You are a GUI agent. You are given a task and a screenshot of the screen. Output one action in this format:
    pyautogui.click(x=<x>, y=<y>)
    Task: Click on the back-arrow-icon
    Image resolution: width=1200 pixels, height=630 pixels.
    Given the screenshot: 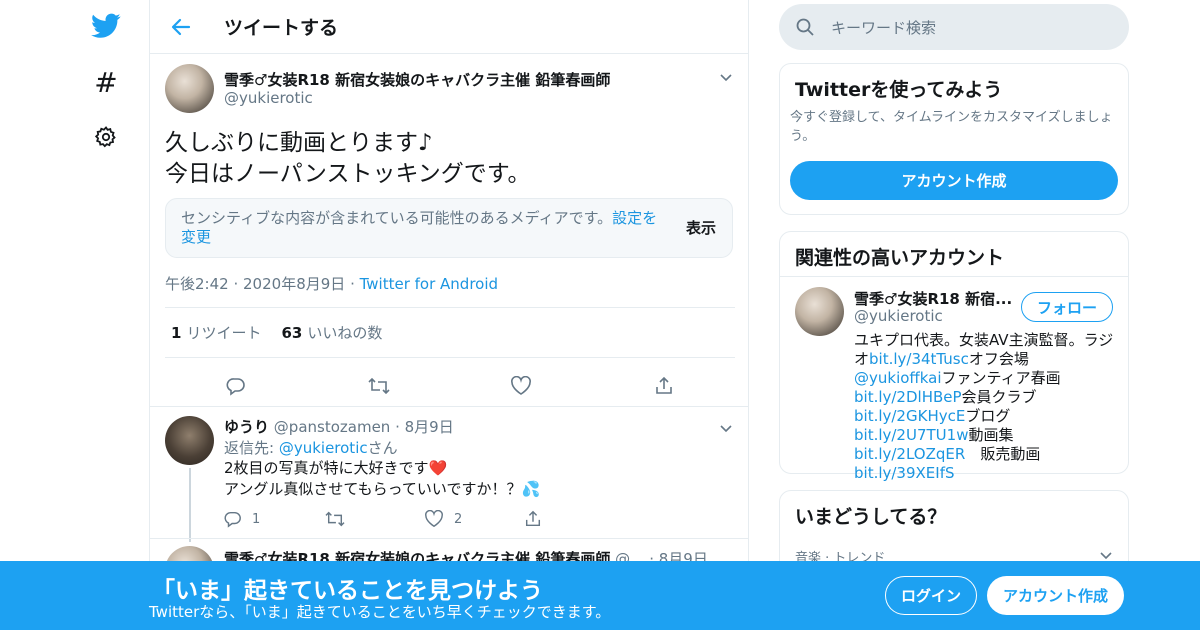 What is the action you would take?
    pyautogui.click(x=181, y=27)
    